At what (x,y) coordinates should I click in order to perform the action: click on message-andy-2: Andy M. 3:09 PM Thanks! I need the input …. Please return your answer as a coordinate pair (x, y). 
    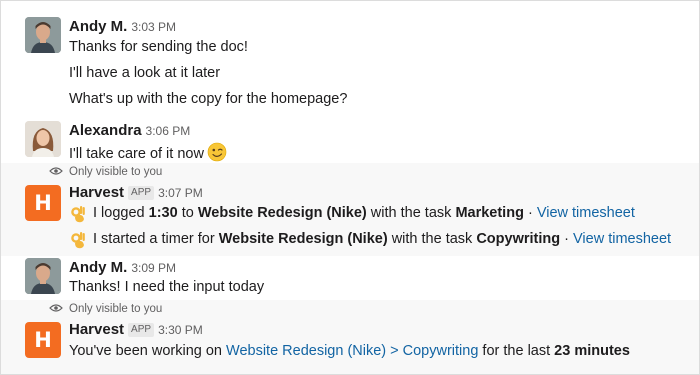
    Looking at the image, I should click on (350, 278).